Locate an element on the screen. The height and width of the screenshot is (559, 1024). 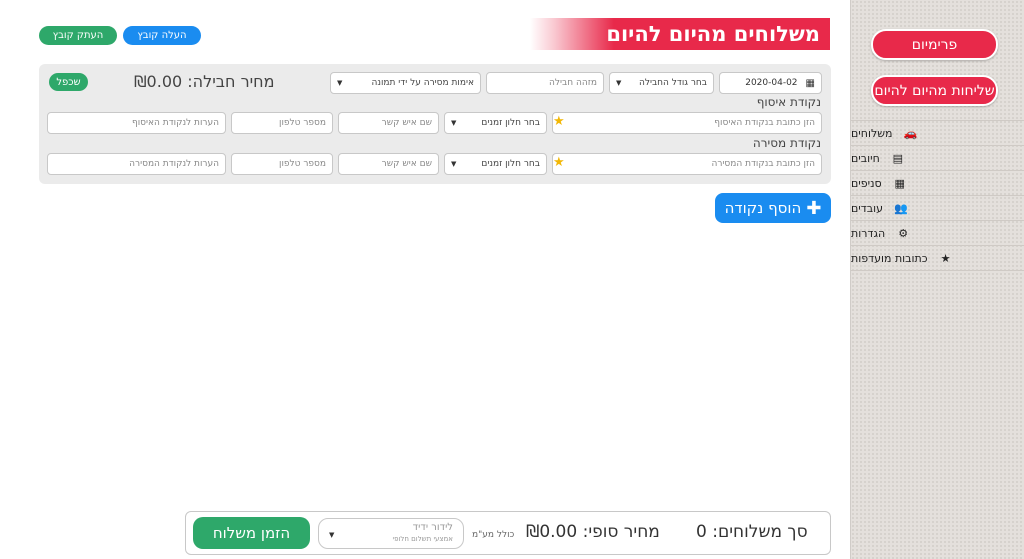
premium-button: פרימיום is located at coordinates (934, 44).